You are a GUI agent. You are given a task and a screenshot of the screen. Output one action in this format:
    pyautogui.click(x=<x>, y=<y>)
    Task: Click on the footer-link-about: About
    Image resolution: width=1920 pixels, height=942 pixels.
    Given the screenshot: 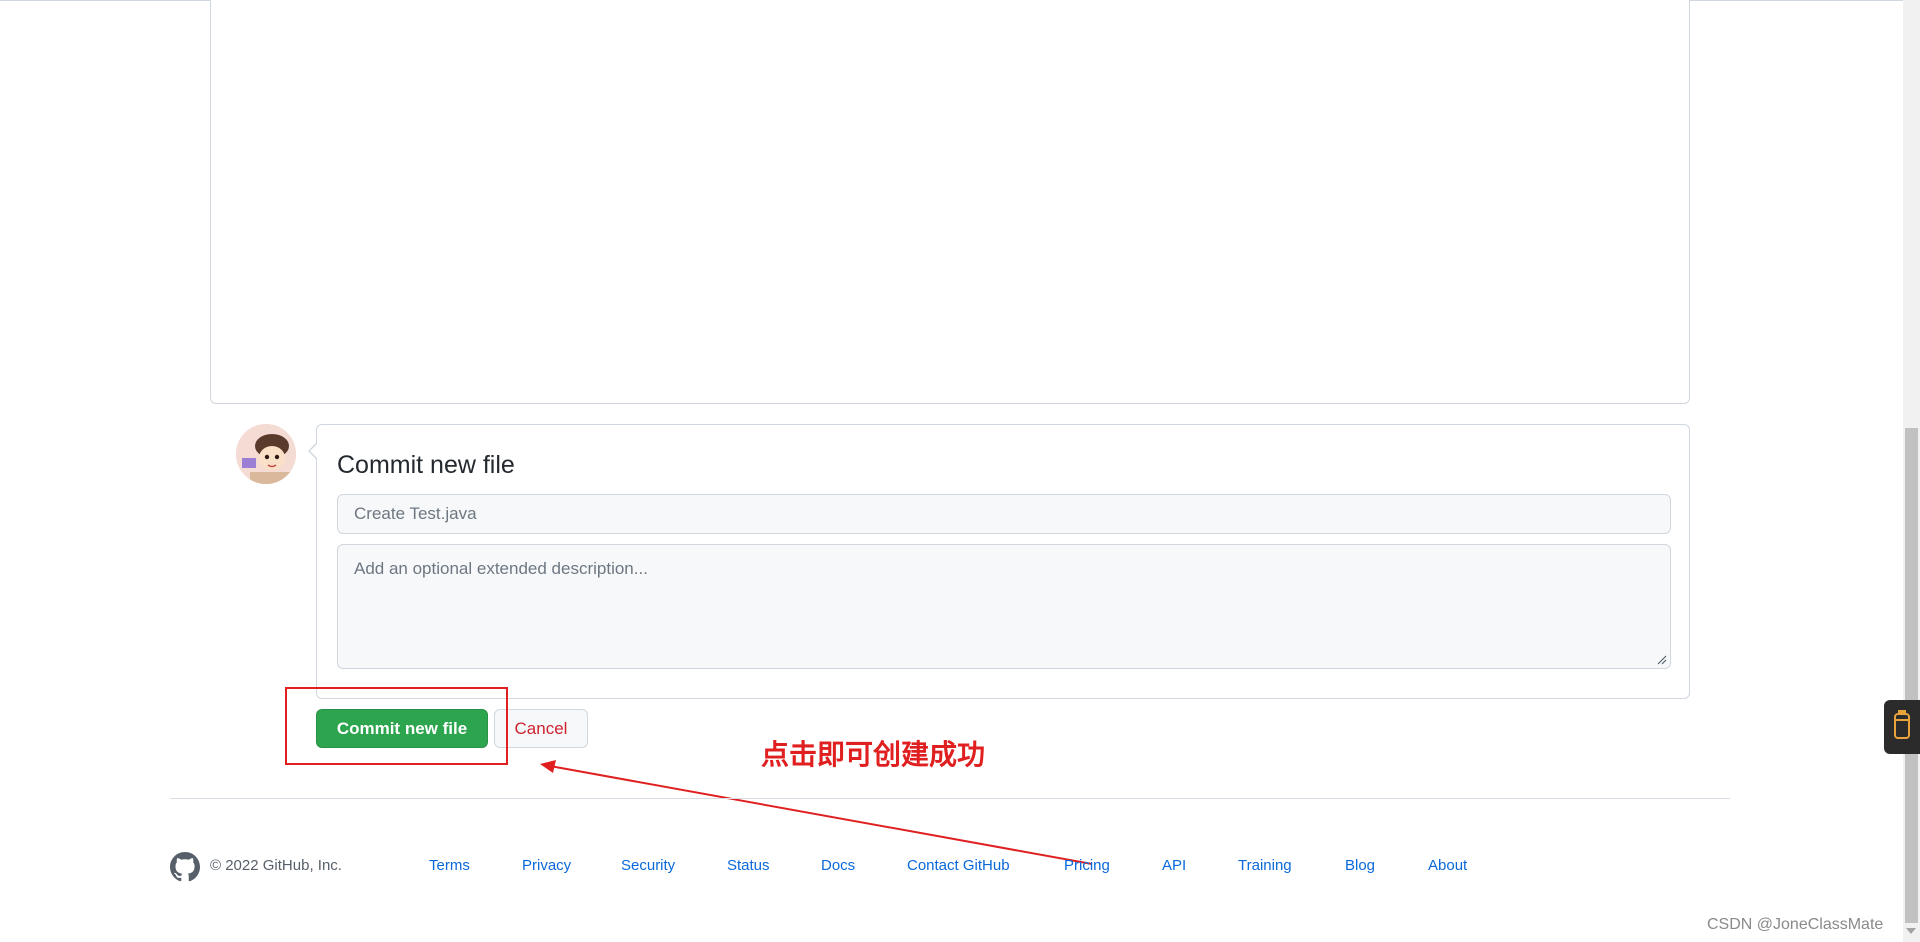 What is the action you would take?
    pyautogui.click(x=1447, y=865)
    